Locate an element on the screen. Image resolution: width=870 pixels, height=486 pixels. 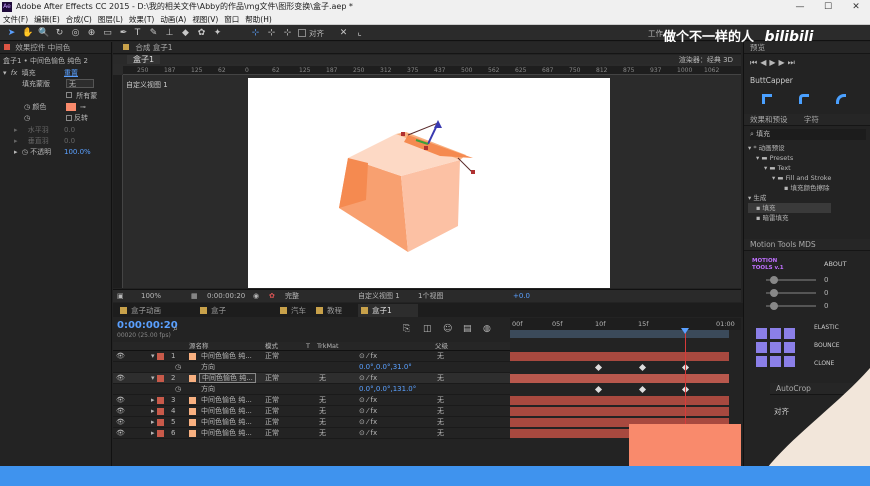
column-source-name: 源名称 is located at coordinates (199, 346).